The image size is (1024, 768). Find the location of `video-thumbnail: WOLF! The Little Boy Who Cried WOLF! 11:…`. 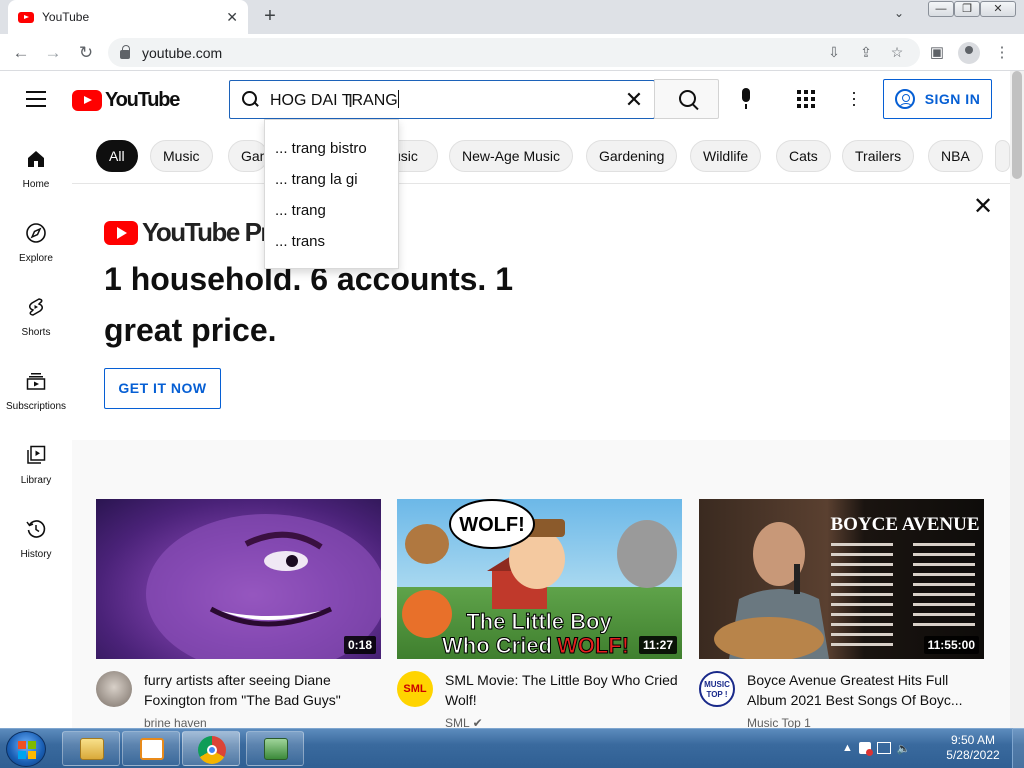

video-thumbnail: WOLF! The Little Boy Who Cried WOLF! 11:… is located at coordinates (539, 579).